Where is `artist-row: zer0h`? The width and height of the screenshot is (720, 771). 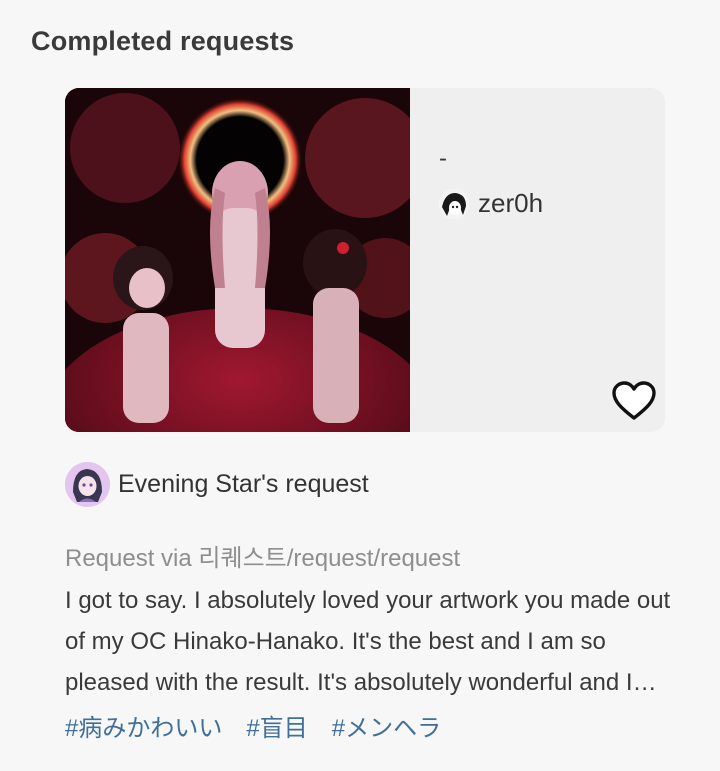
artist-row: zer0h is located at coordinates (491, 203).